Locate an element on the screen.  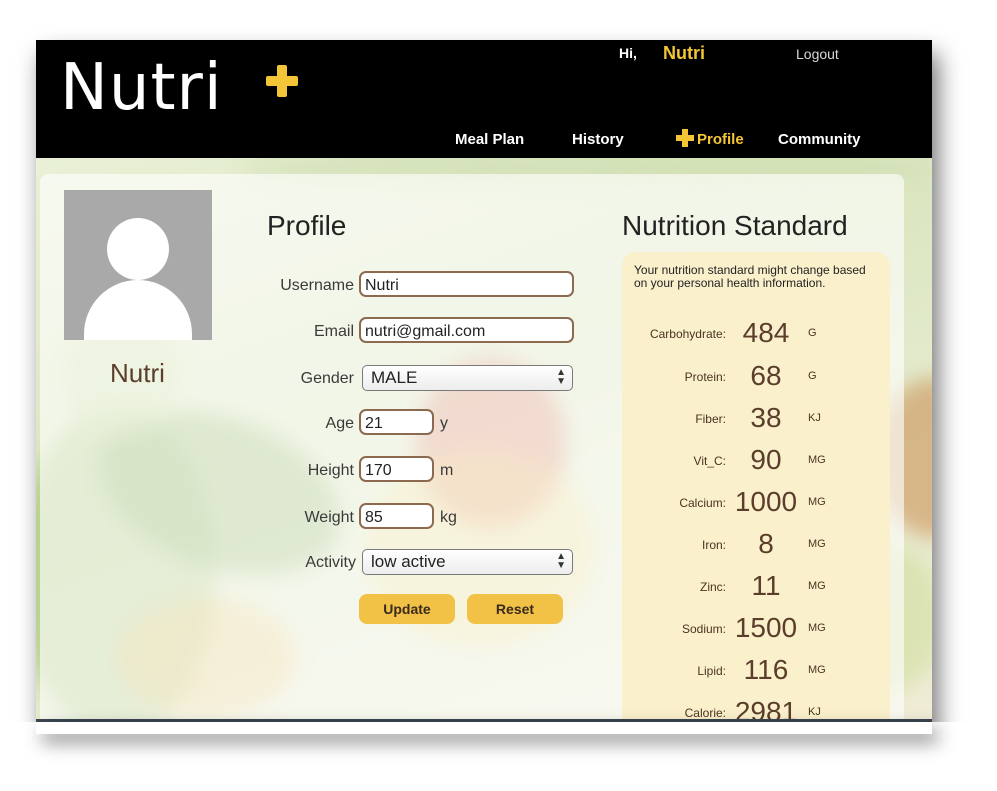
height-label: Height is located at coordinates (330, 470).